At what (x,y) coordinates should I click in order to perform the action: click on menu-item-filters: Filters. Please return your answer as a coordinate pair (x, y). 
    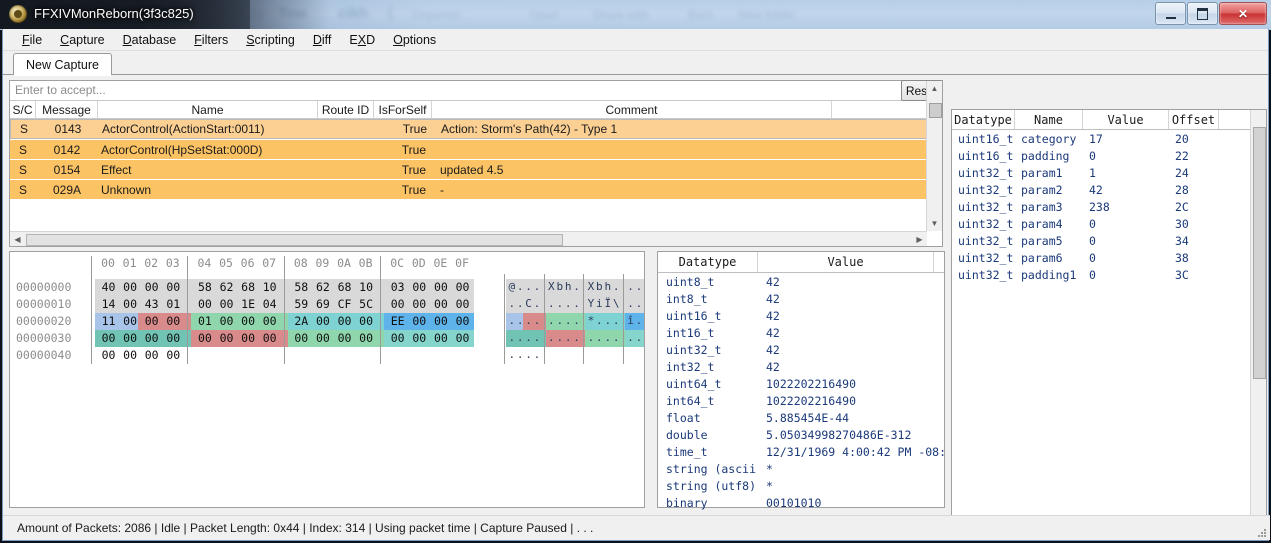
    Looking at the image, I should click on (211, 40).